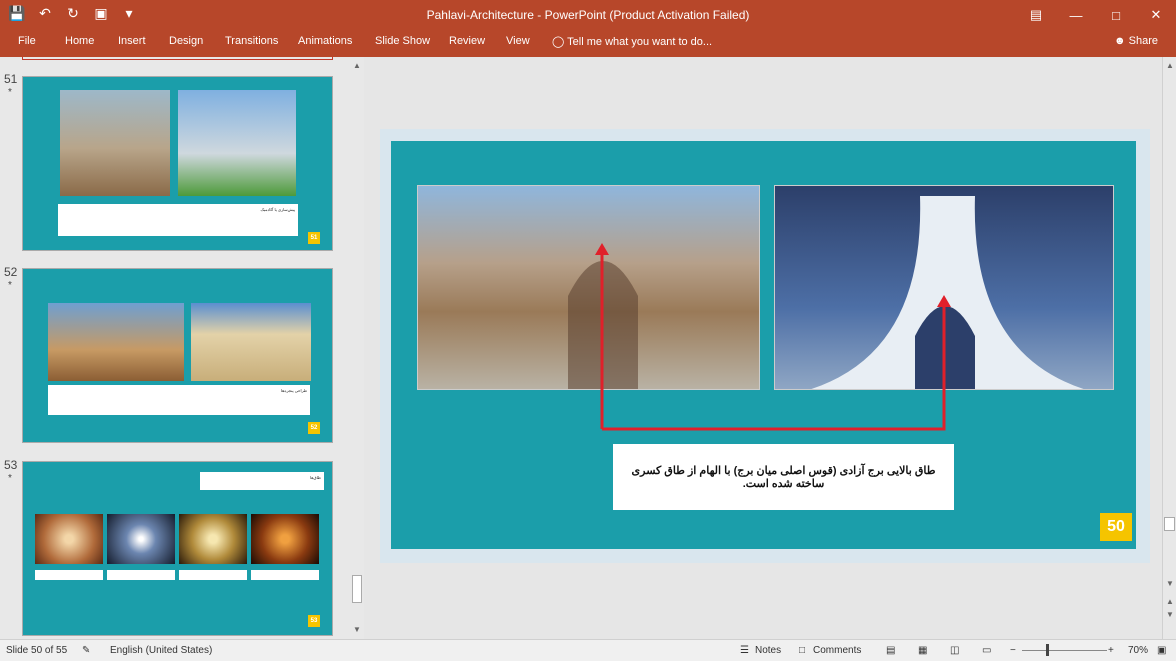 Image resolution: width=1176 pixels, height=661 pixels. I want to click on thumbnail-slide-52: طراحی پنجره‌ها 52, so click(177, 355).